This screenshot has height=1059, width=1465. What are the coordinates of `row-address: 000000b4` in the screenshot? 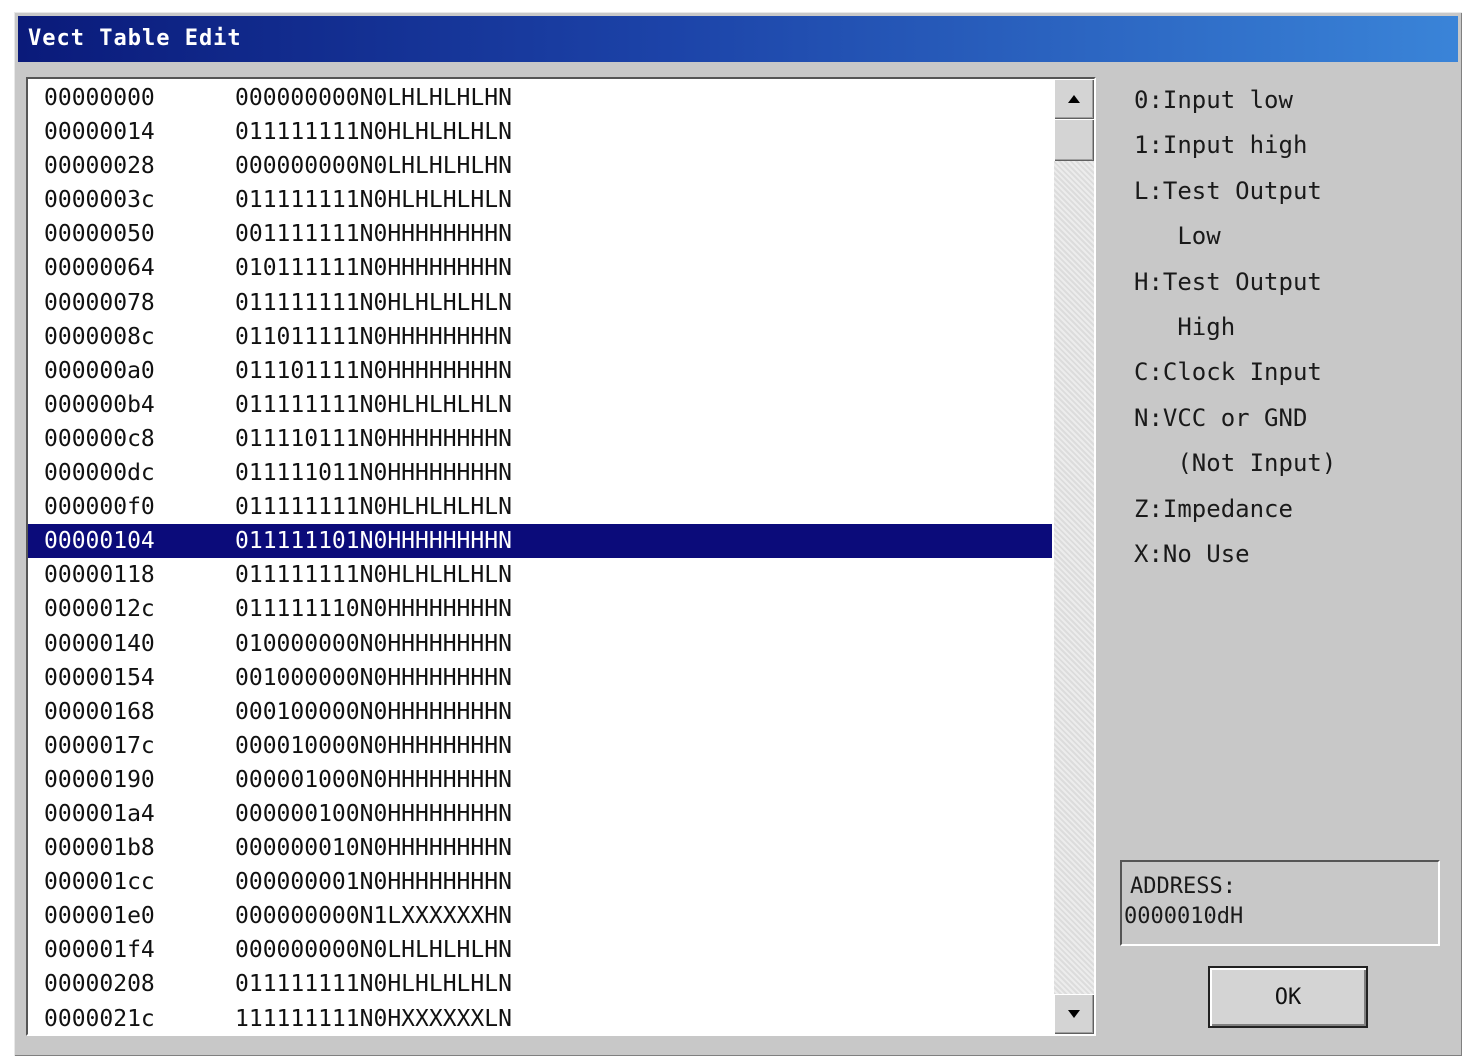 It's located at (99, 404).